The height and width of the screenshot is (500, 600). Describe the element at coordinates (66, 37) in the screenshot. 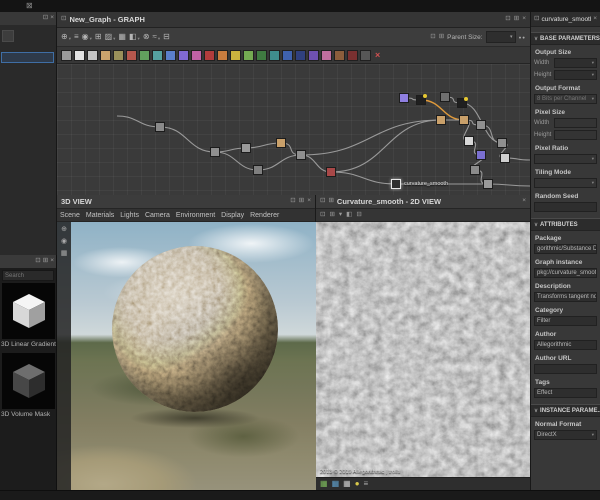

I see `select-tool-icon: ⊕ ▾` at that location.